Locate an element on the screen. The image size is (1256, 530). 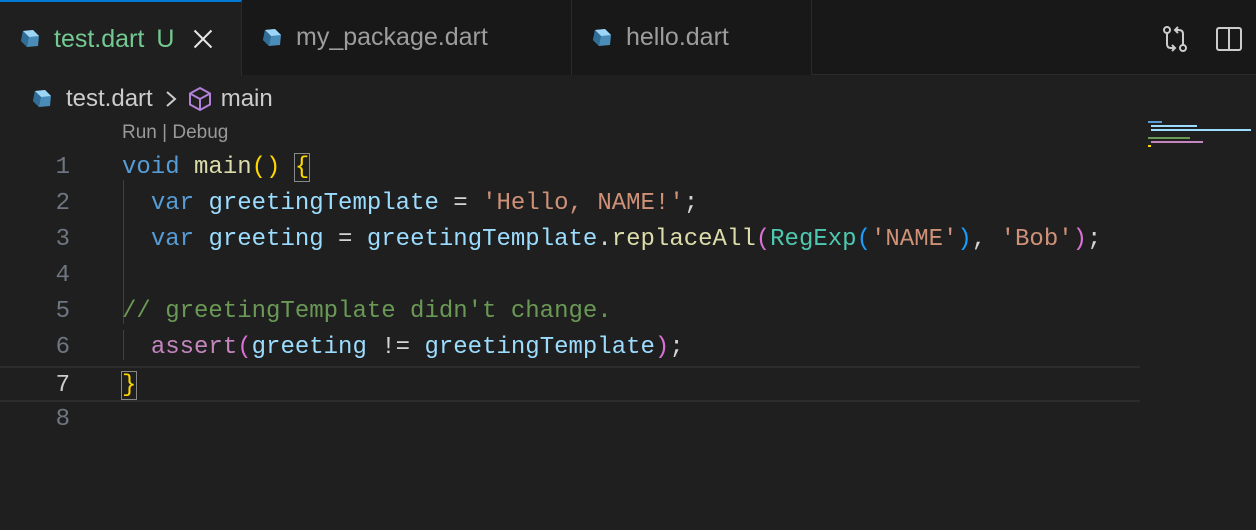
tab-label: my_package.dart is located at coordinates (392, 37).